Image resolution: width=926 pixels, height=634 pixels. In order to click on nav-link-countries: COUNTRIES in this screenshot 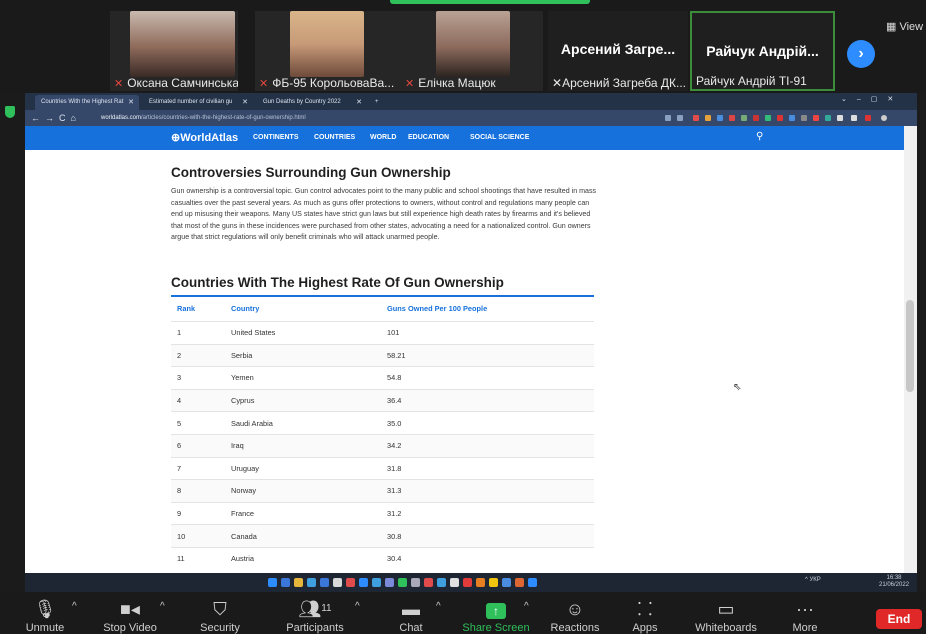, I will do `click(334, 138)`.